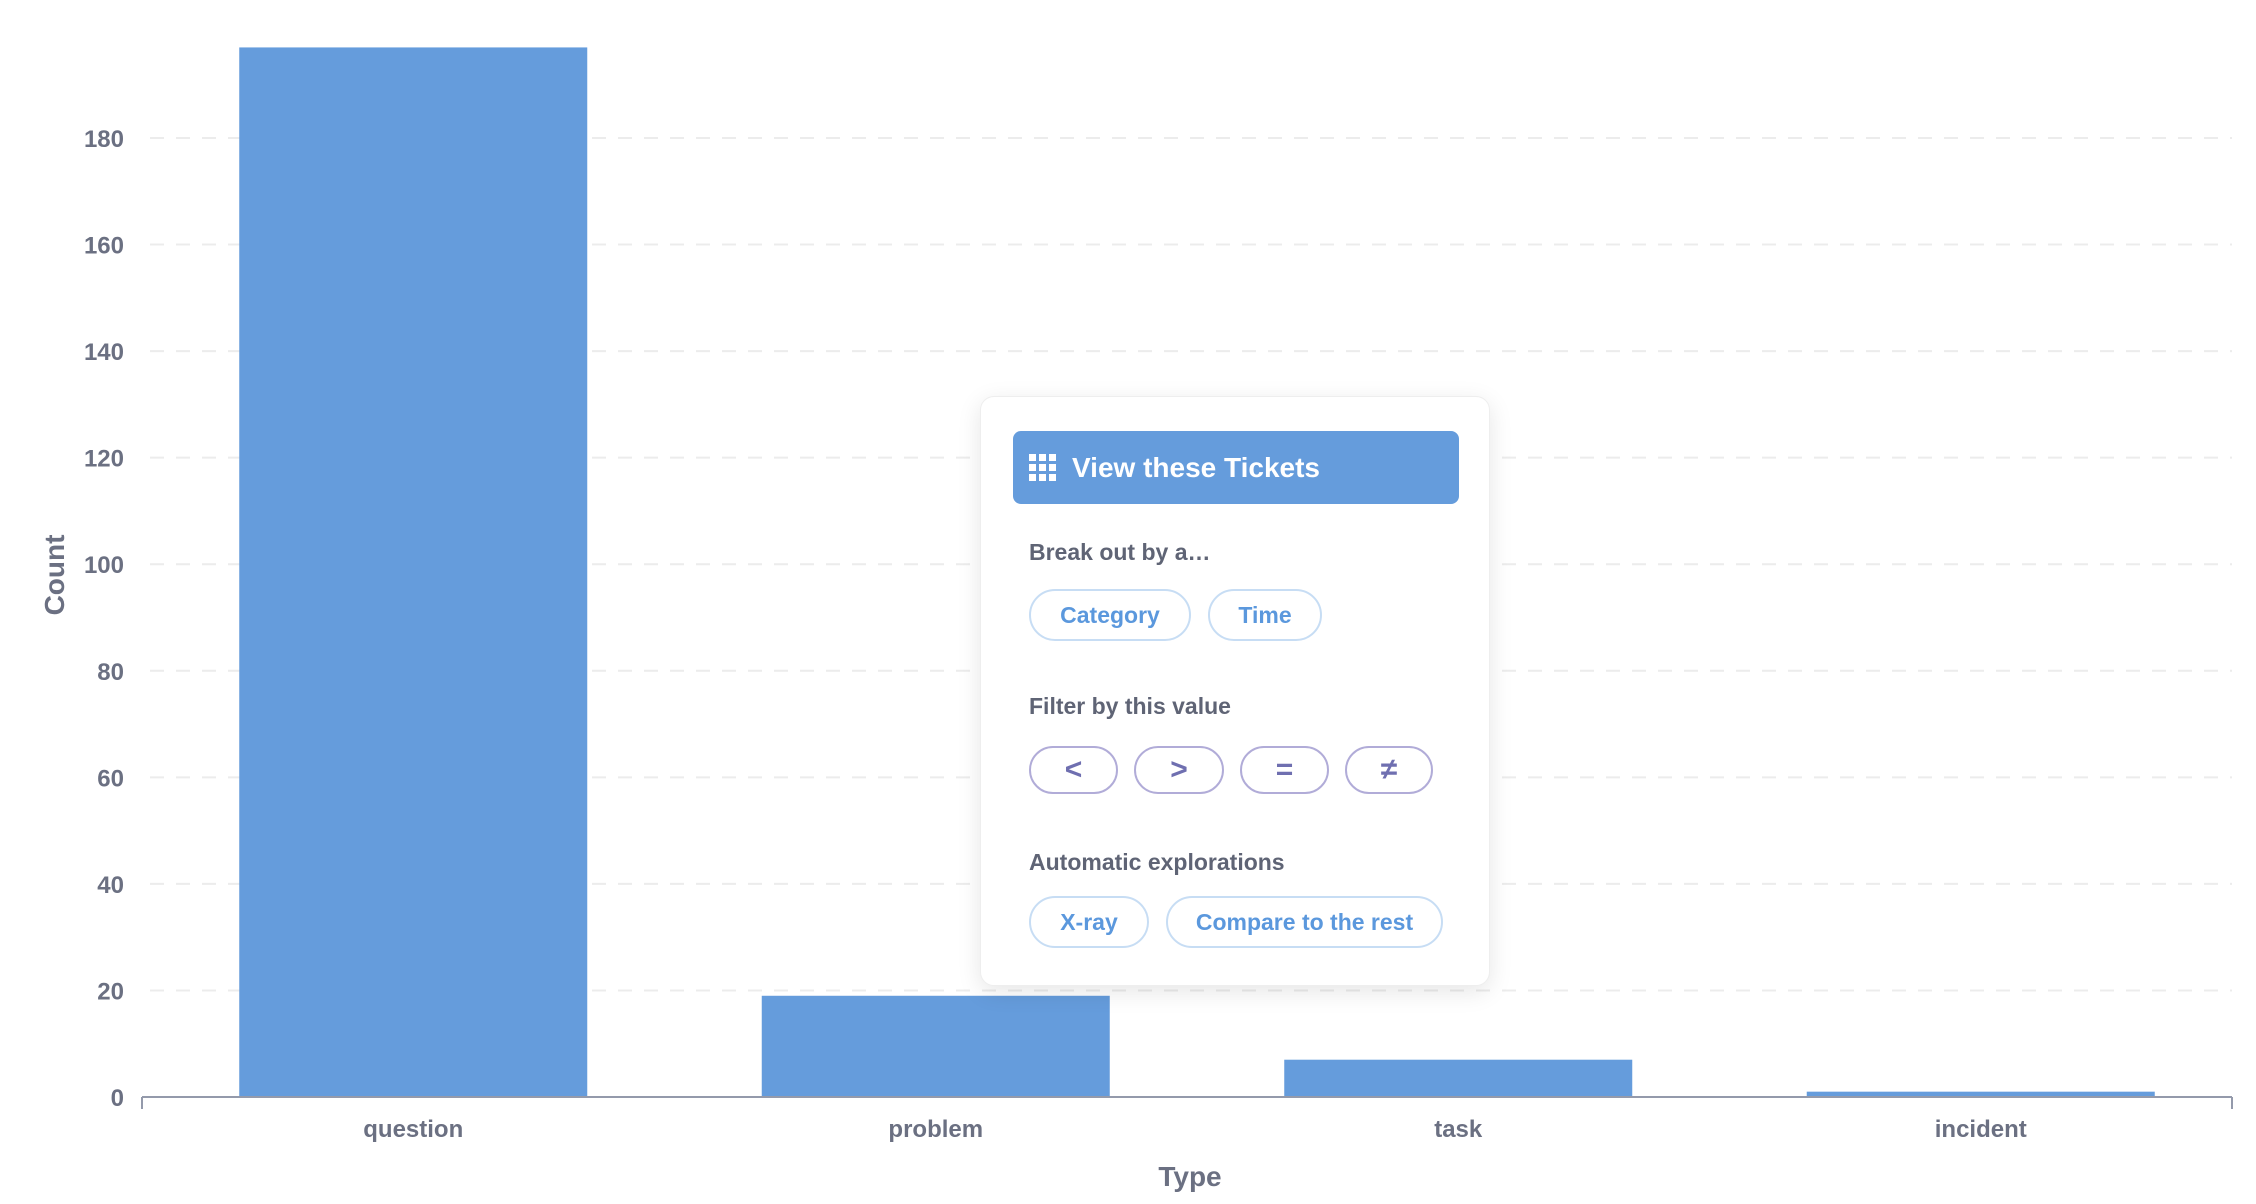  I want to click on y-tick-label: 120, so click(104, 459).